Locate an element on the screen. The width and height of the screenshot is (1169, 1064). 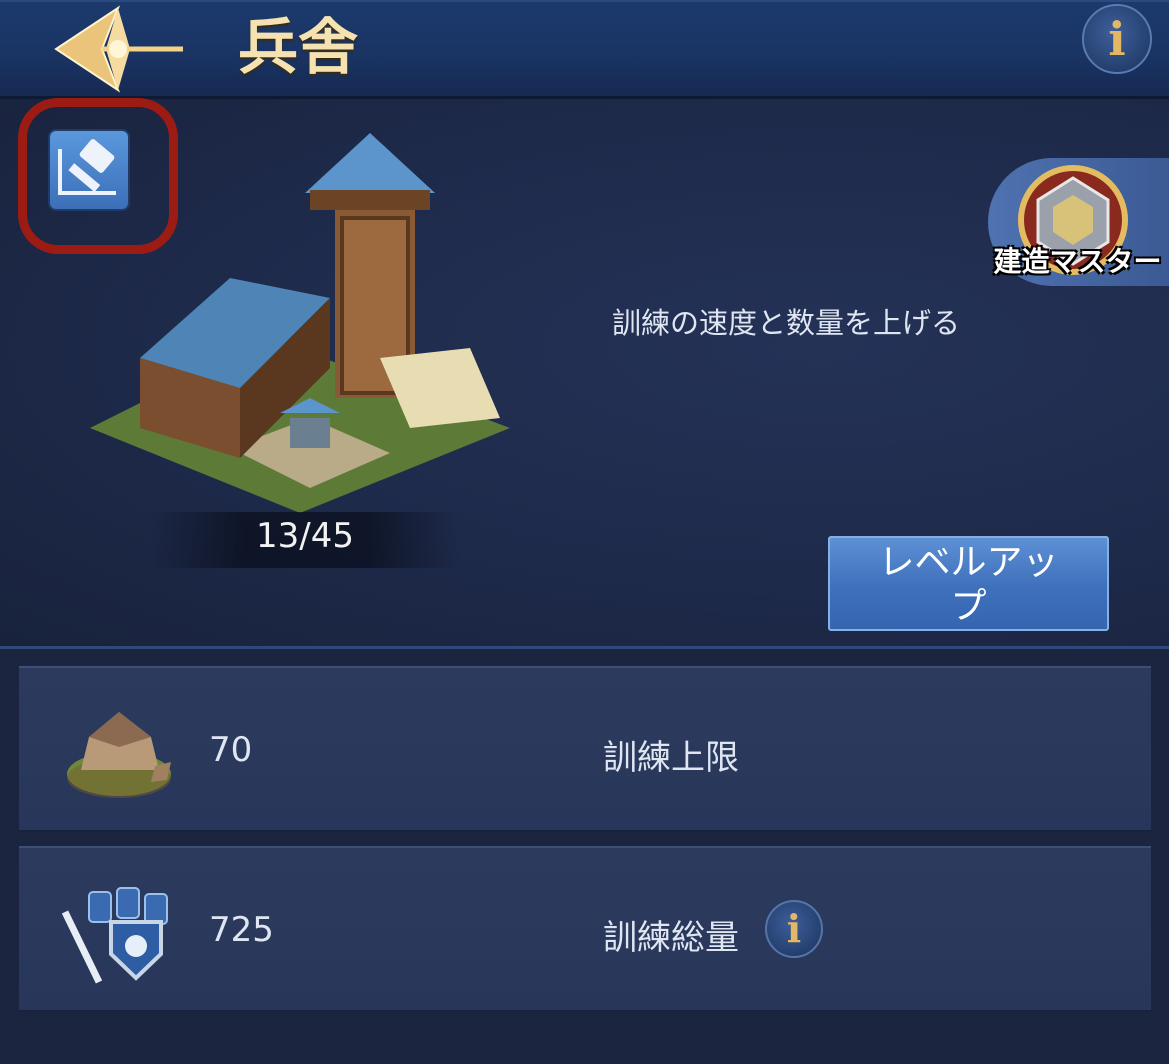
levelup-button: レベルアッ プ is located at coordinates (968, 583).